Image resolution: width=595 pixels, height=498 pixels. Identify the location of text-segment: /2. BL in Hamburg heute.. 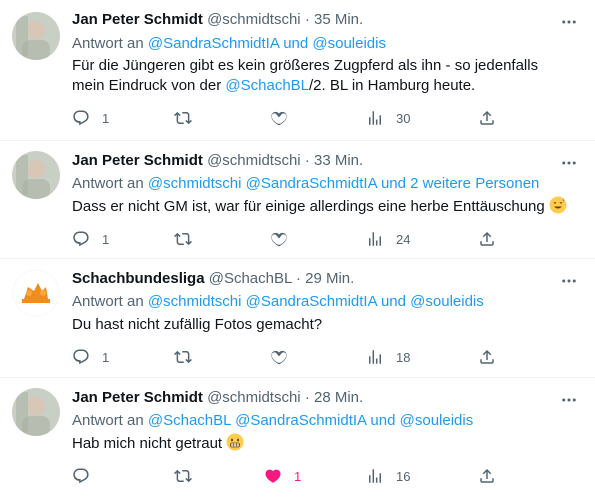
(392, 85).